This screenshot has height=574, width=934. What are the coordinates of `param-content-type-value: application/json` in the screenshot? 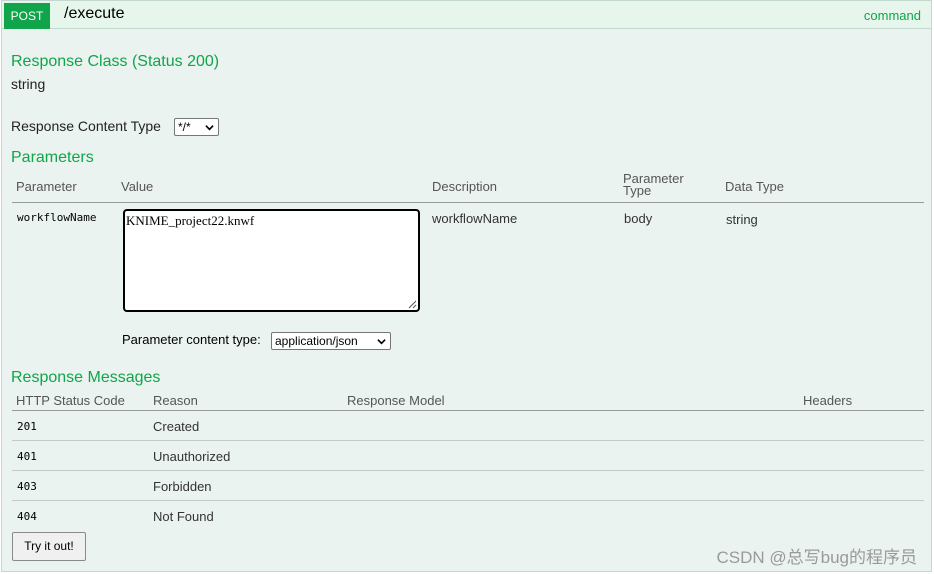 It's located at (316, 341).